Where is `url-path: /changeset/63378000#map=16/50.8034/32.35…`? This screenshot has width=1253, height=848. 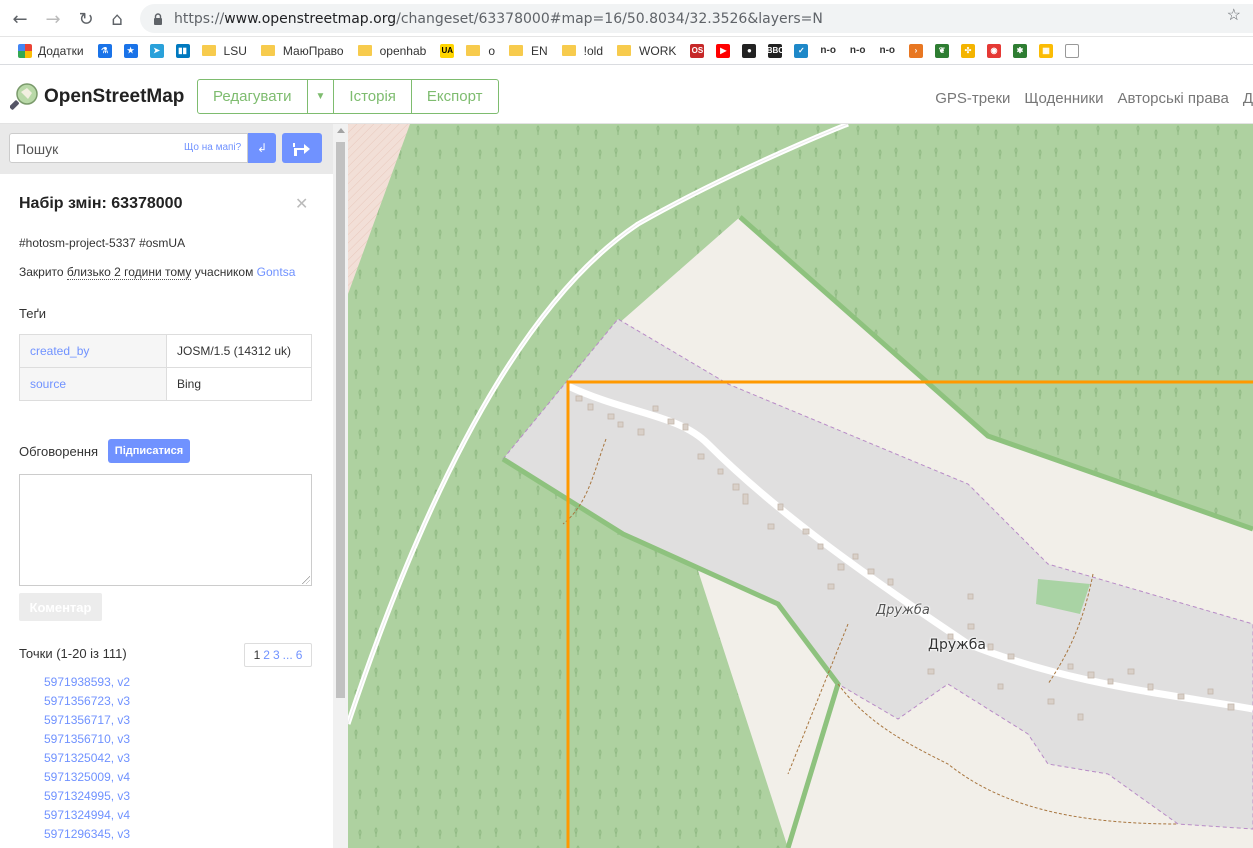 url-path: /changeset/63378000#map=16/50.8034/32.35… is located at coordinates (609, 18).